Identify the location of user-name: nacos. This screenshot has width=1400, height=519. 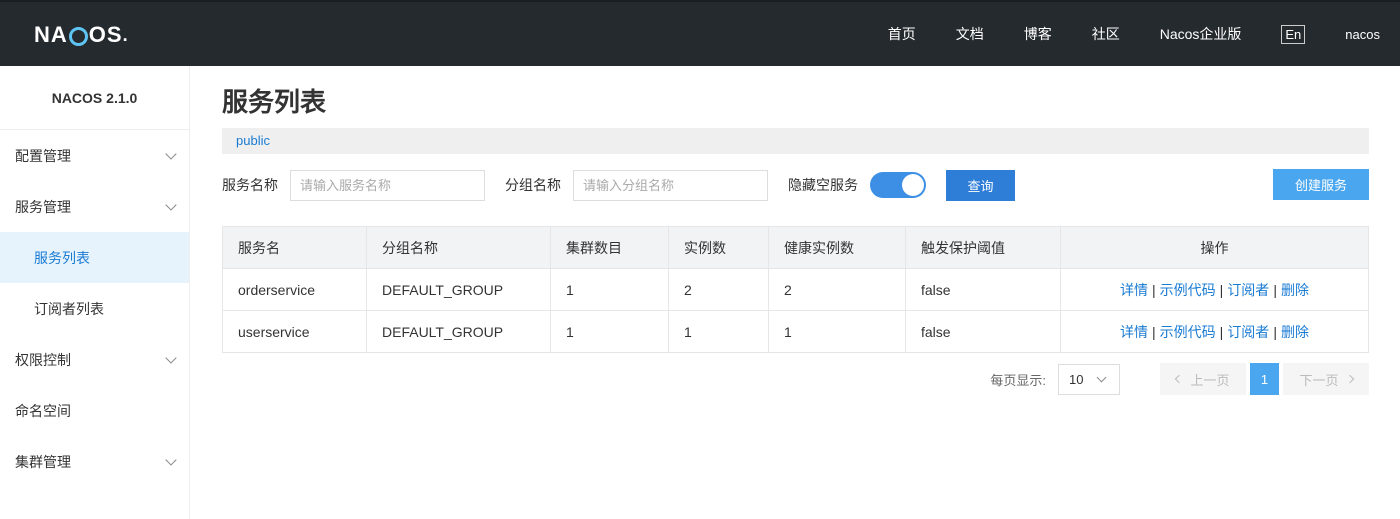
(1362, 34).